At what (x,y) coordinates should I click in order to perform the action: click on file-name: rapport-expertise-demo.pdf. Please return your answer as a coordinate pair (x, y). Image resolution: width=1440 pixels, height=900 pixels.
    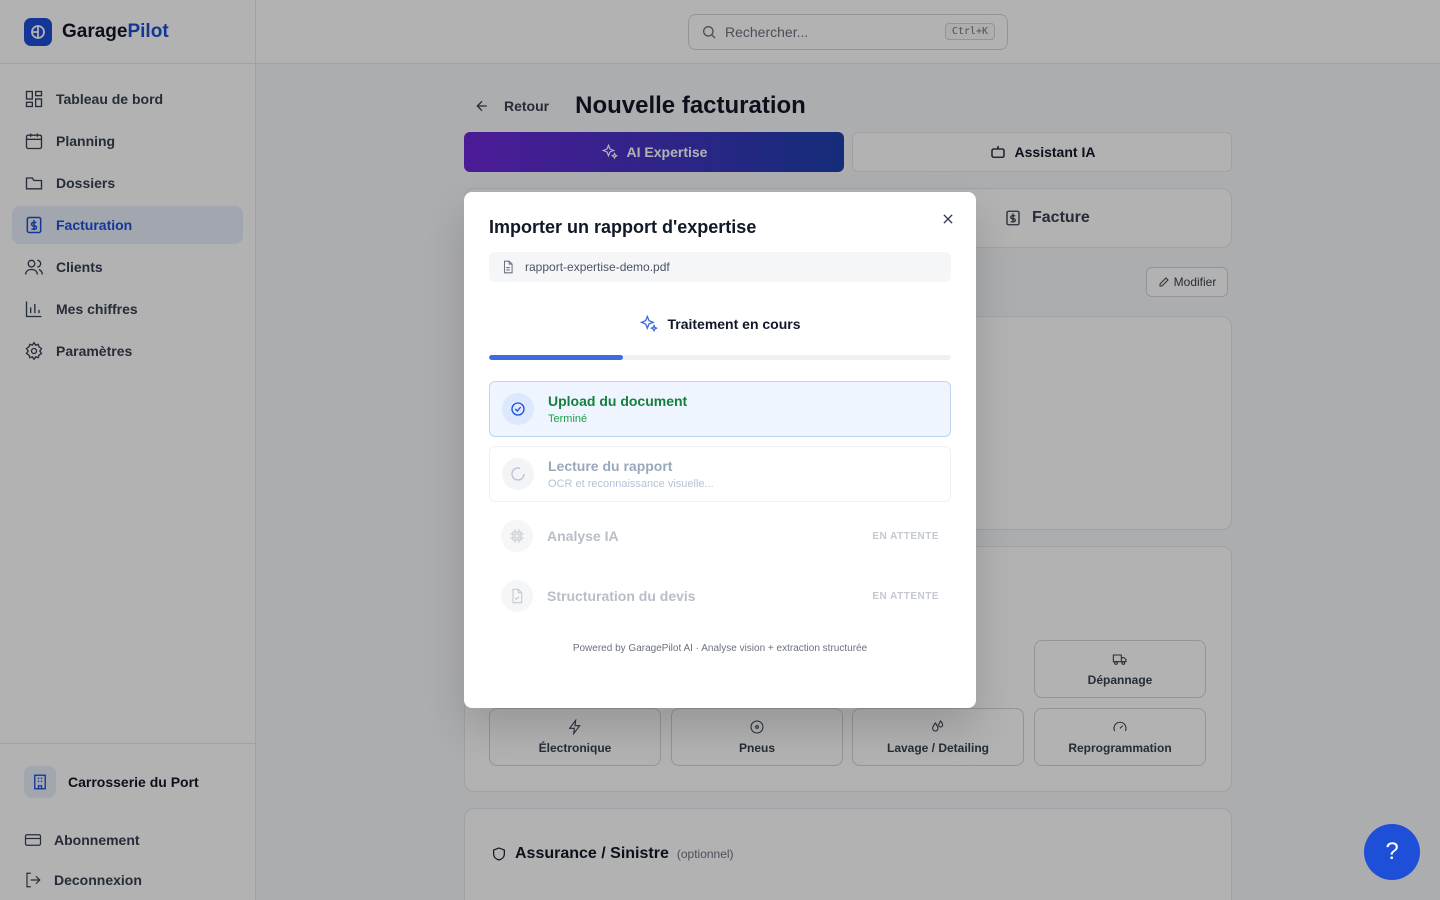
    Looking at the image, I should click on (597, 267).